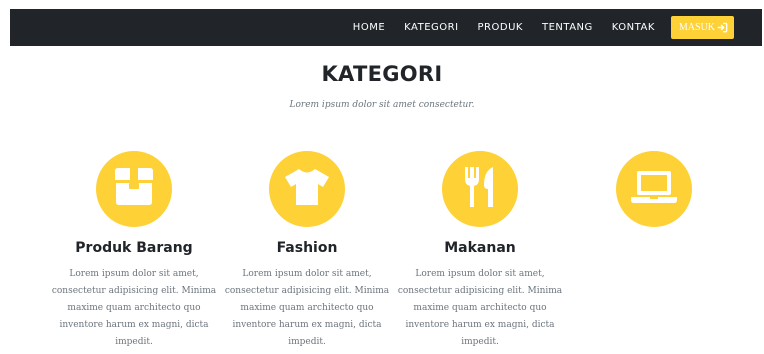 This screenshot has width=764, height=354. What do you see at coordinates (500, 27) in the screenshot?
I see `nav-link-produk: PRODUK` at bounding box center [500, 27].